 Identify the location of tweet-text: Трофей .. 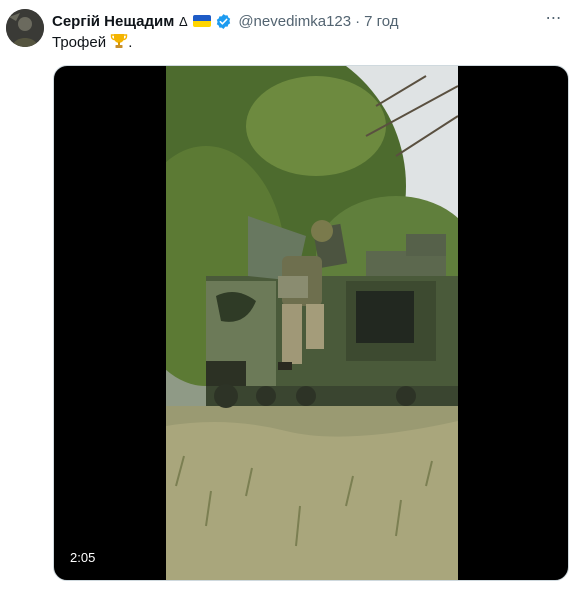
(92, 42).